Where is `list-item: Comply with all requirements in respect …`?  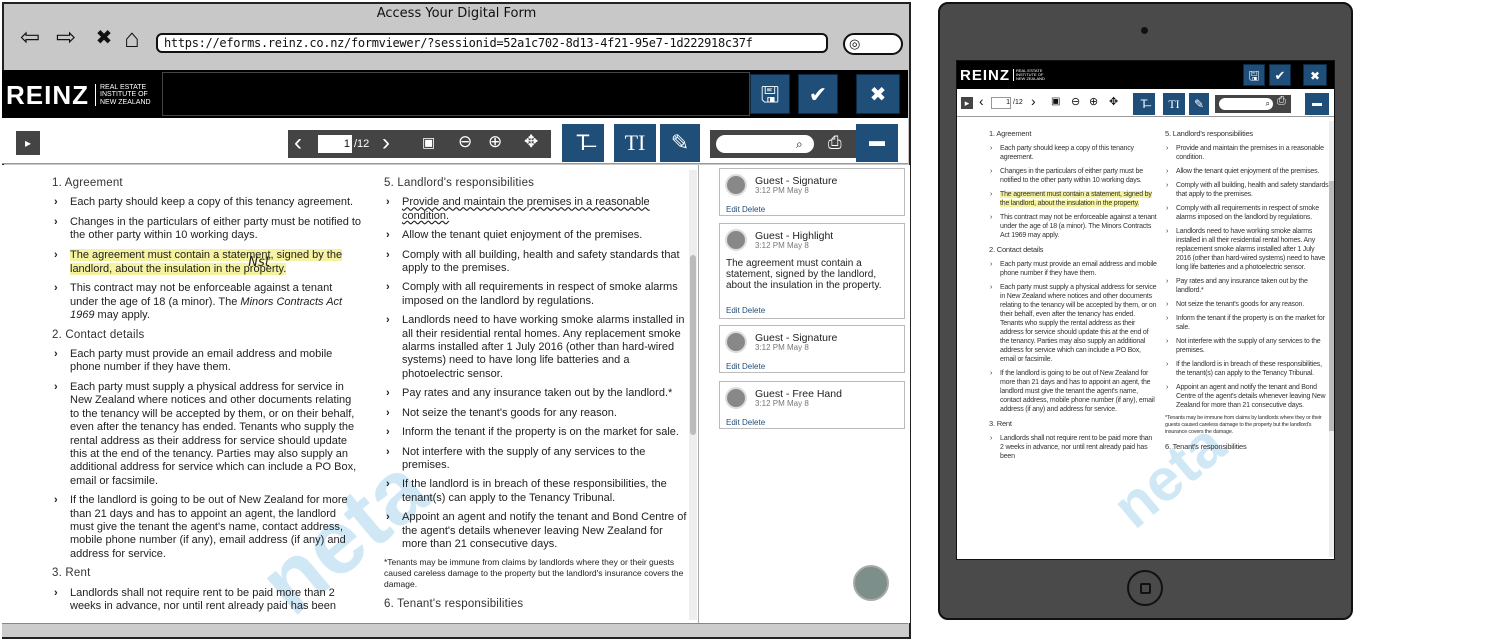 list-item: Comply with all requirements in respect … is located at coordinates (537, 294).